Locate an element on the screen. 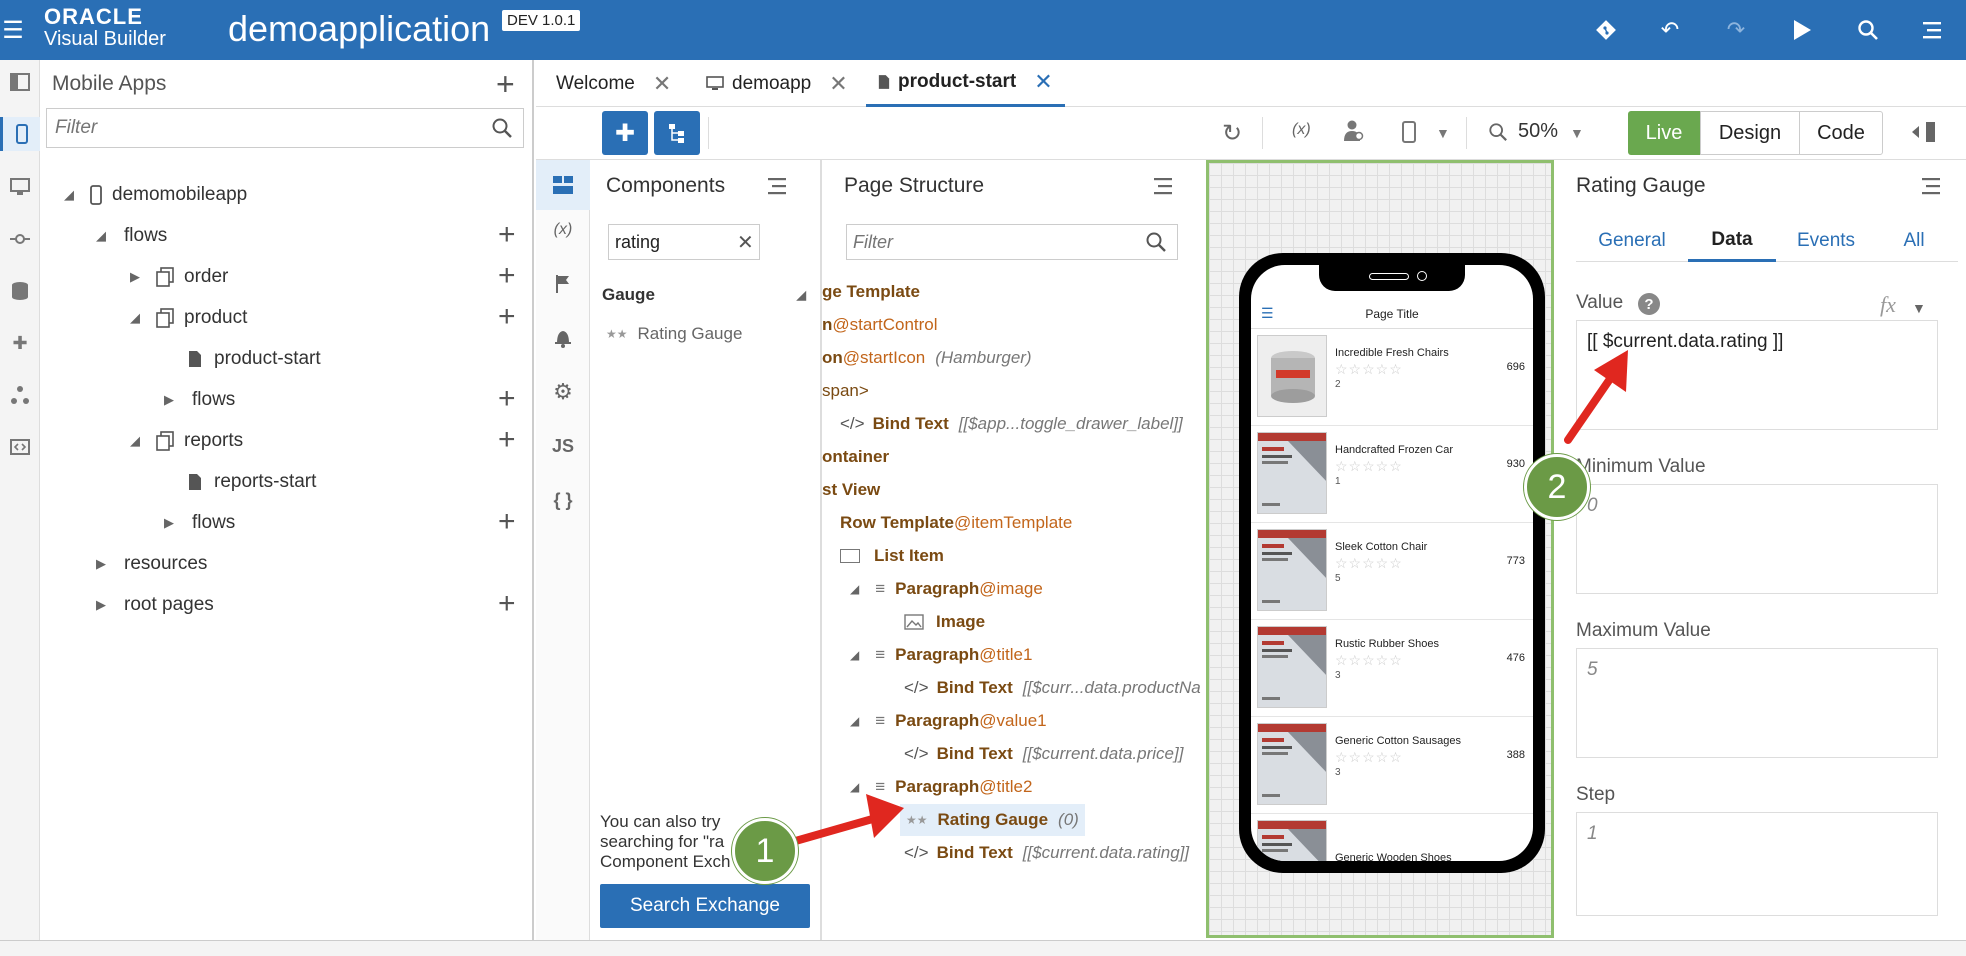  tab-all: All is located at coordinates (1914, 241).